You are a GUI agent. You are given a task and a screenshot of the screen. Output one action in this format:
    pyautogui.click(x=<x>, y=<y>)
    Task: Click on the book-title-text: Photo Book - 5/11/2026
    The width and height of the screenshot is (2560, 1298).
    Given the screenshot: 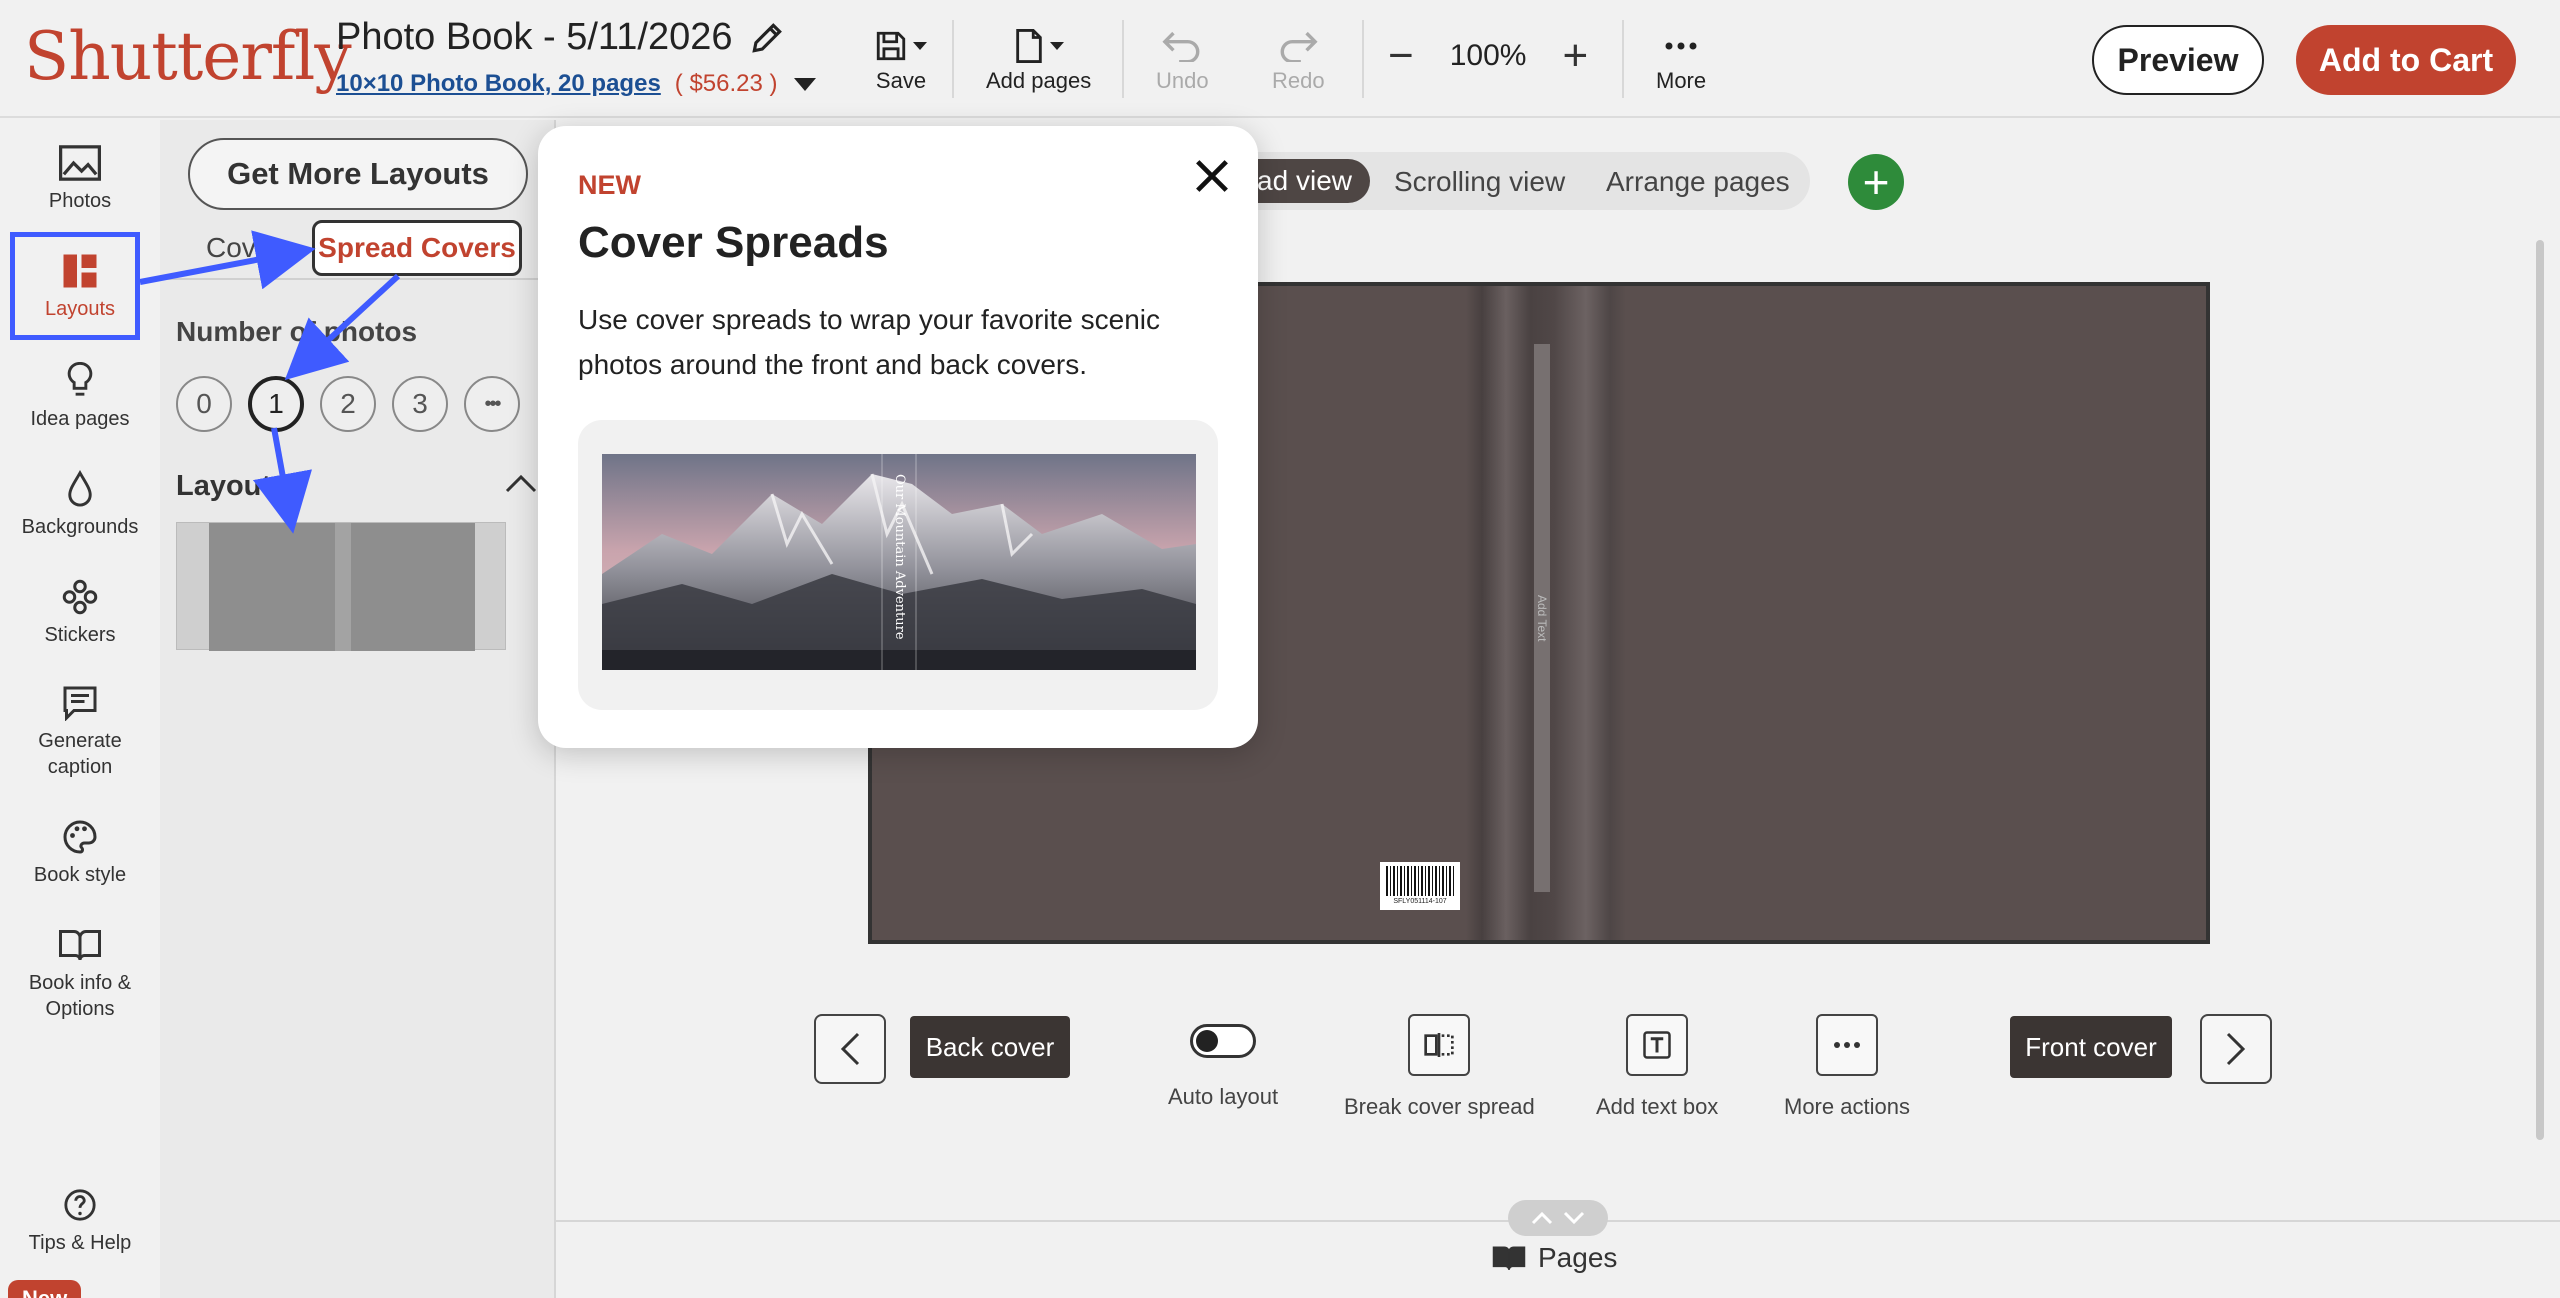 What is the action you would take?
    pyautogui.click(x=534, y=37)
    